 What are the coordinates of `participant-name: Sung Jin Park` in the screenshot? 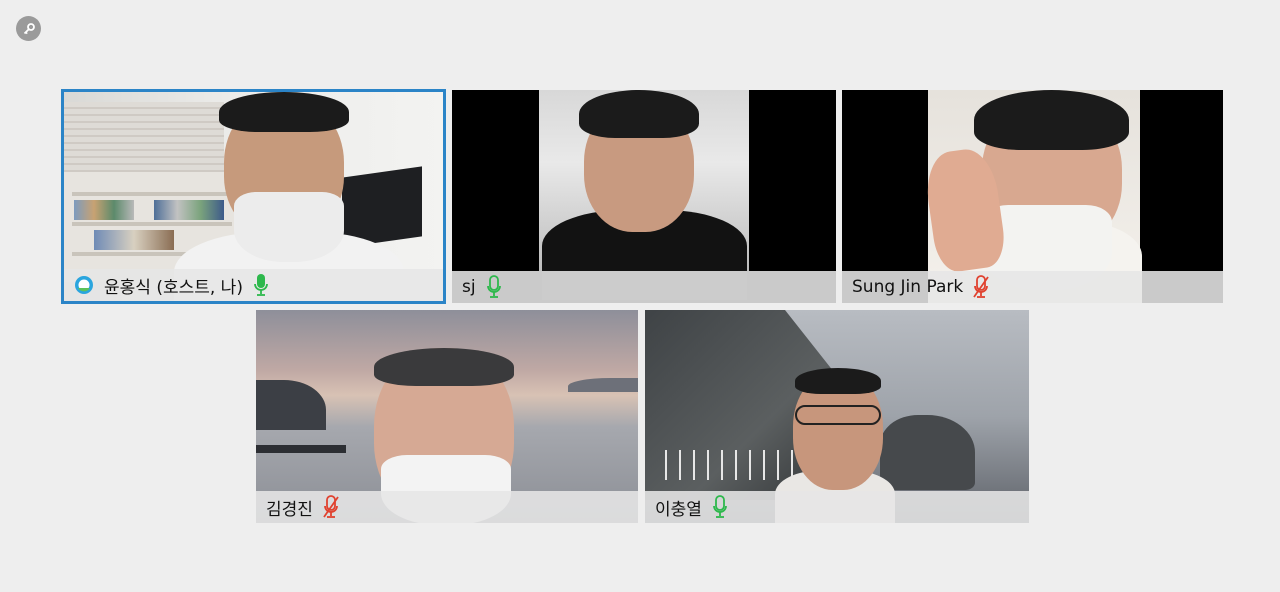 It's located at (908, 287).